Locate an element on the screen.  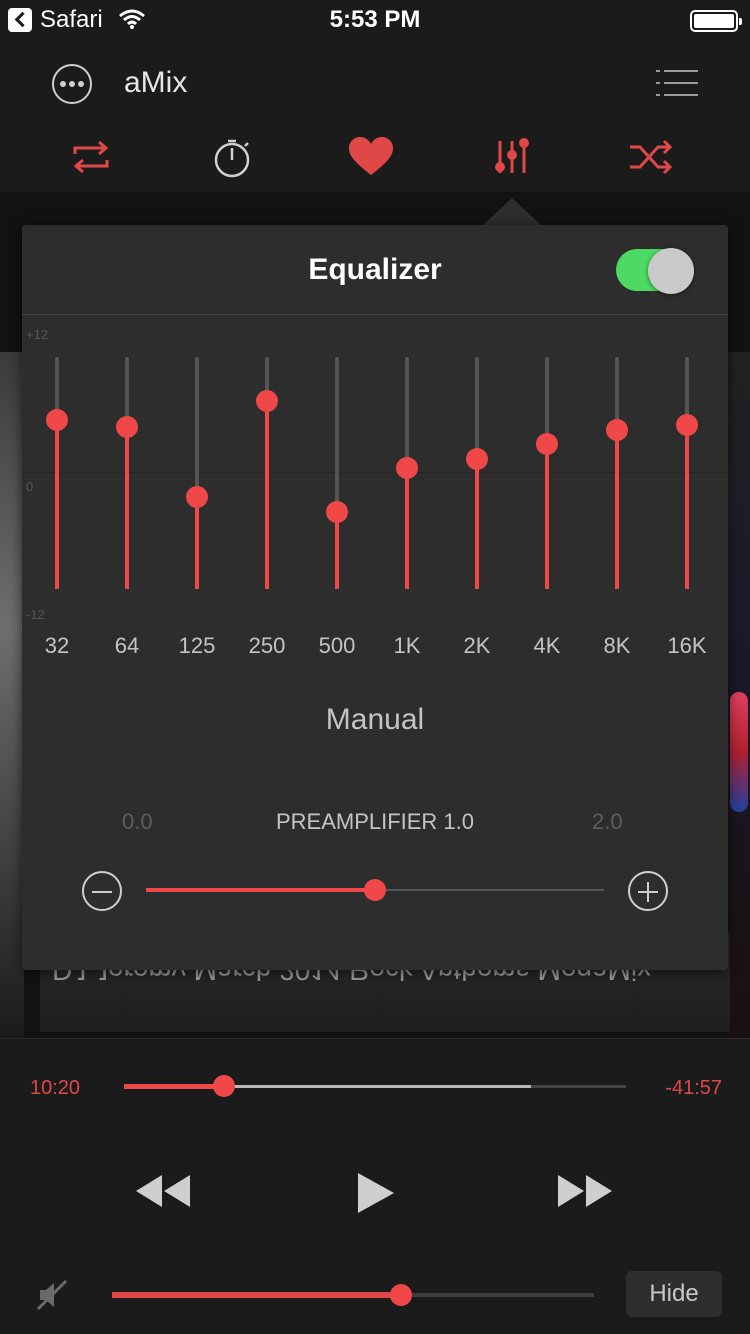
eq-band-frequency-label: 500 is located at coordinates (337, 645).